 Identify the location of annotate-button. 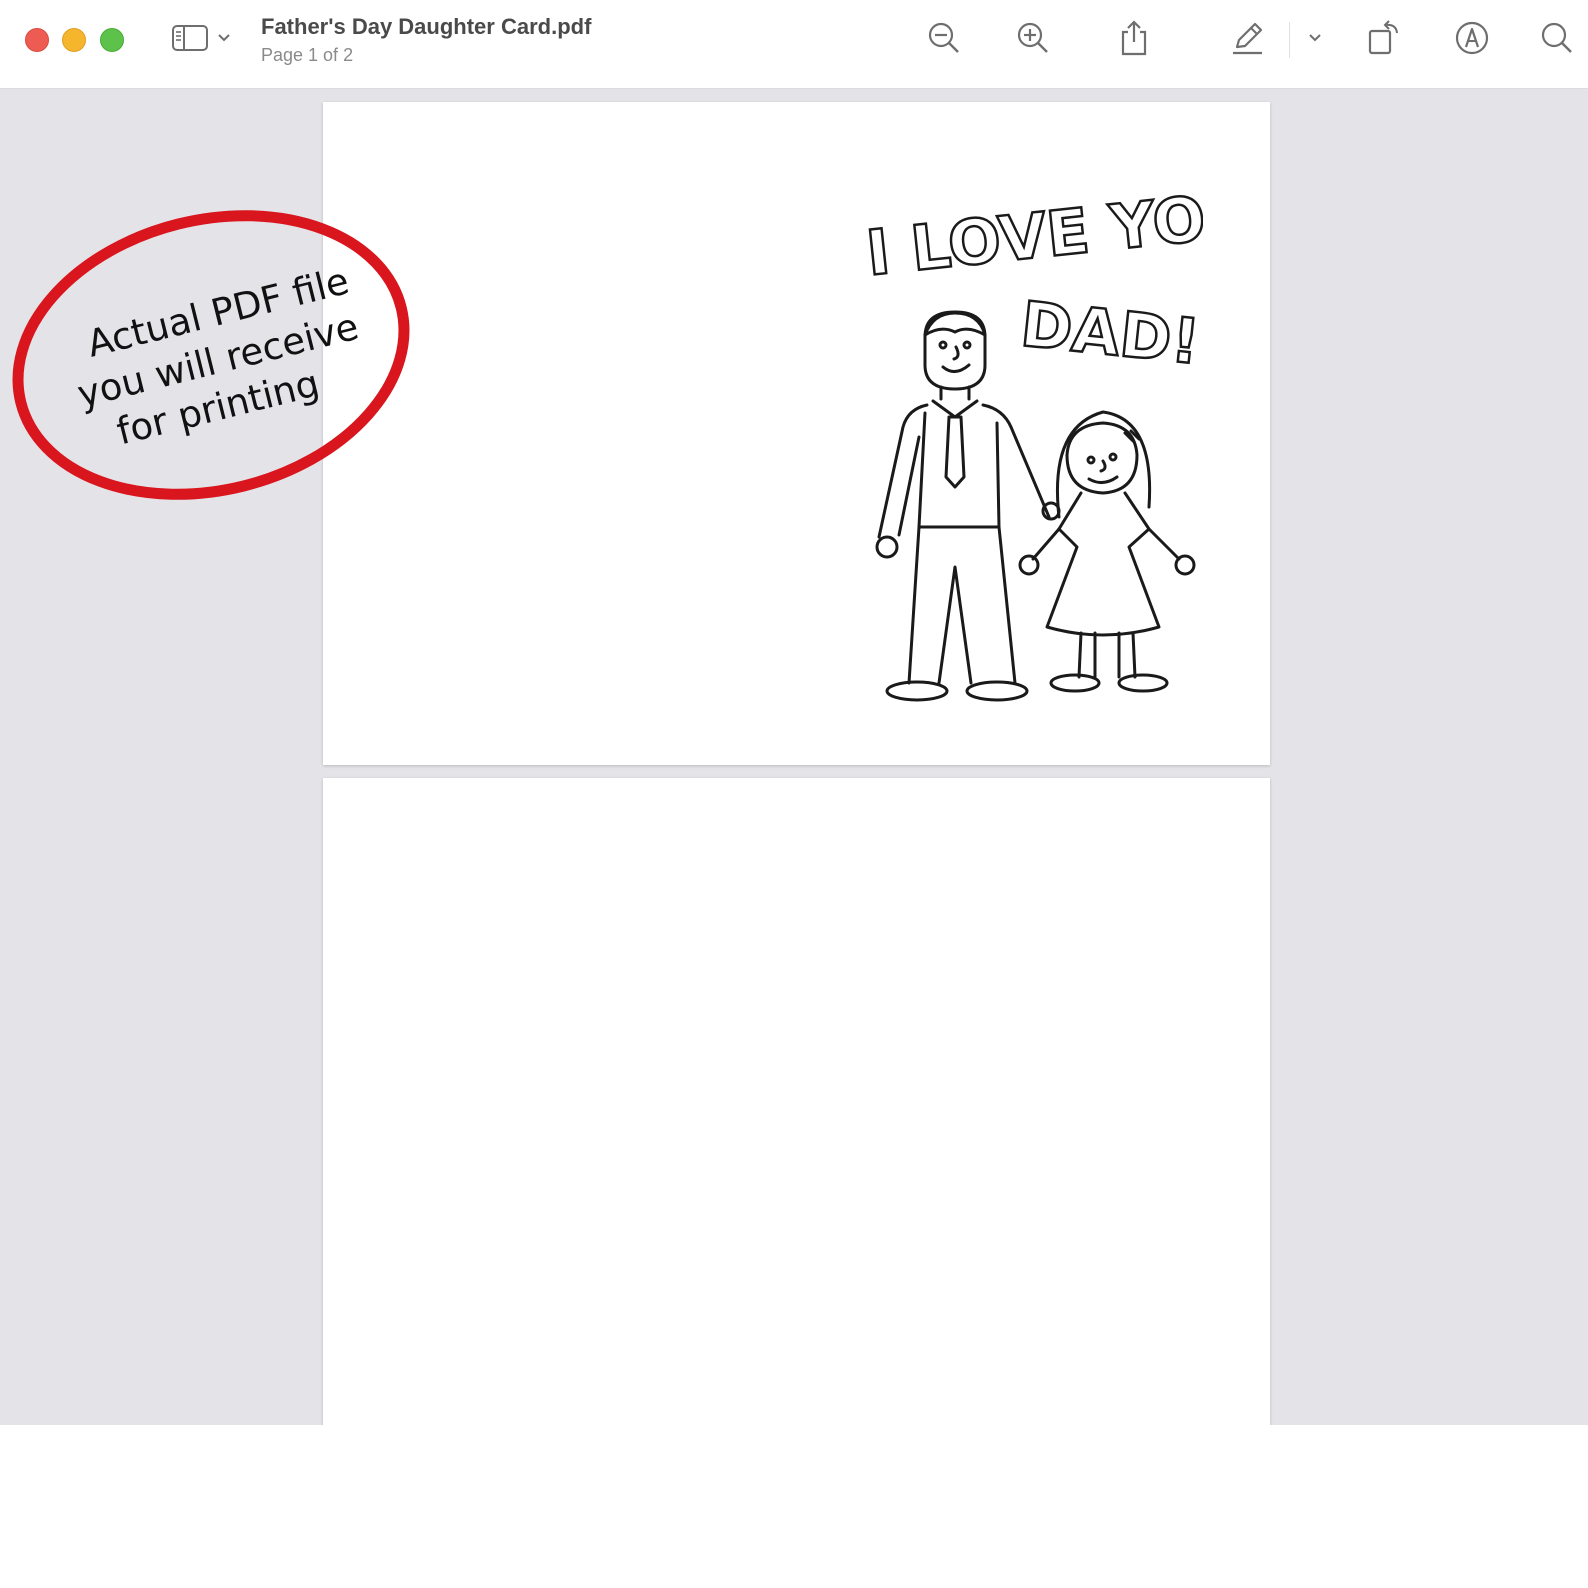
(1472, 38).